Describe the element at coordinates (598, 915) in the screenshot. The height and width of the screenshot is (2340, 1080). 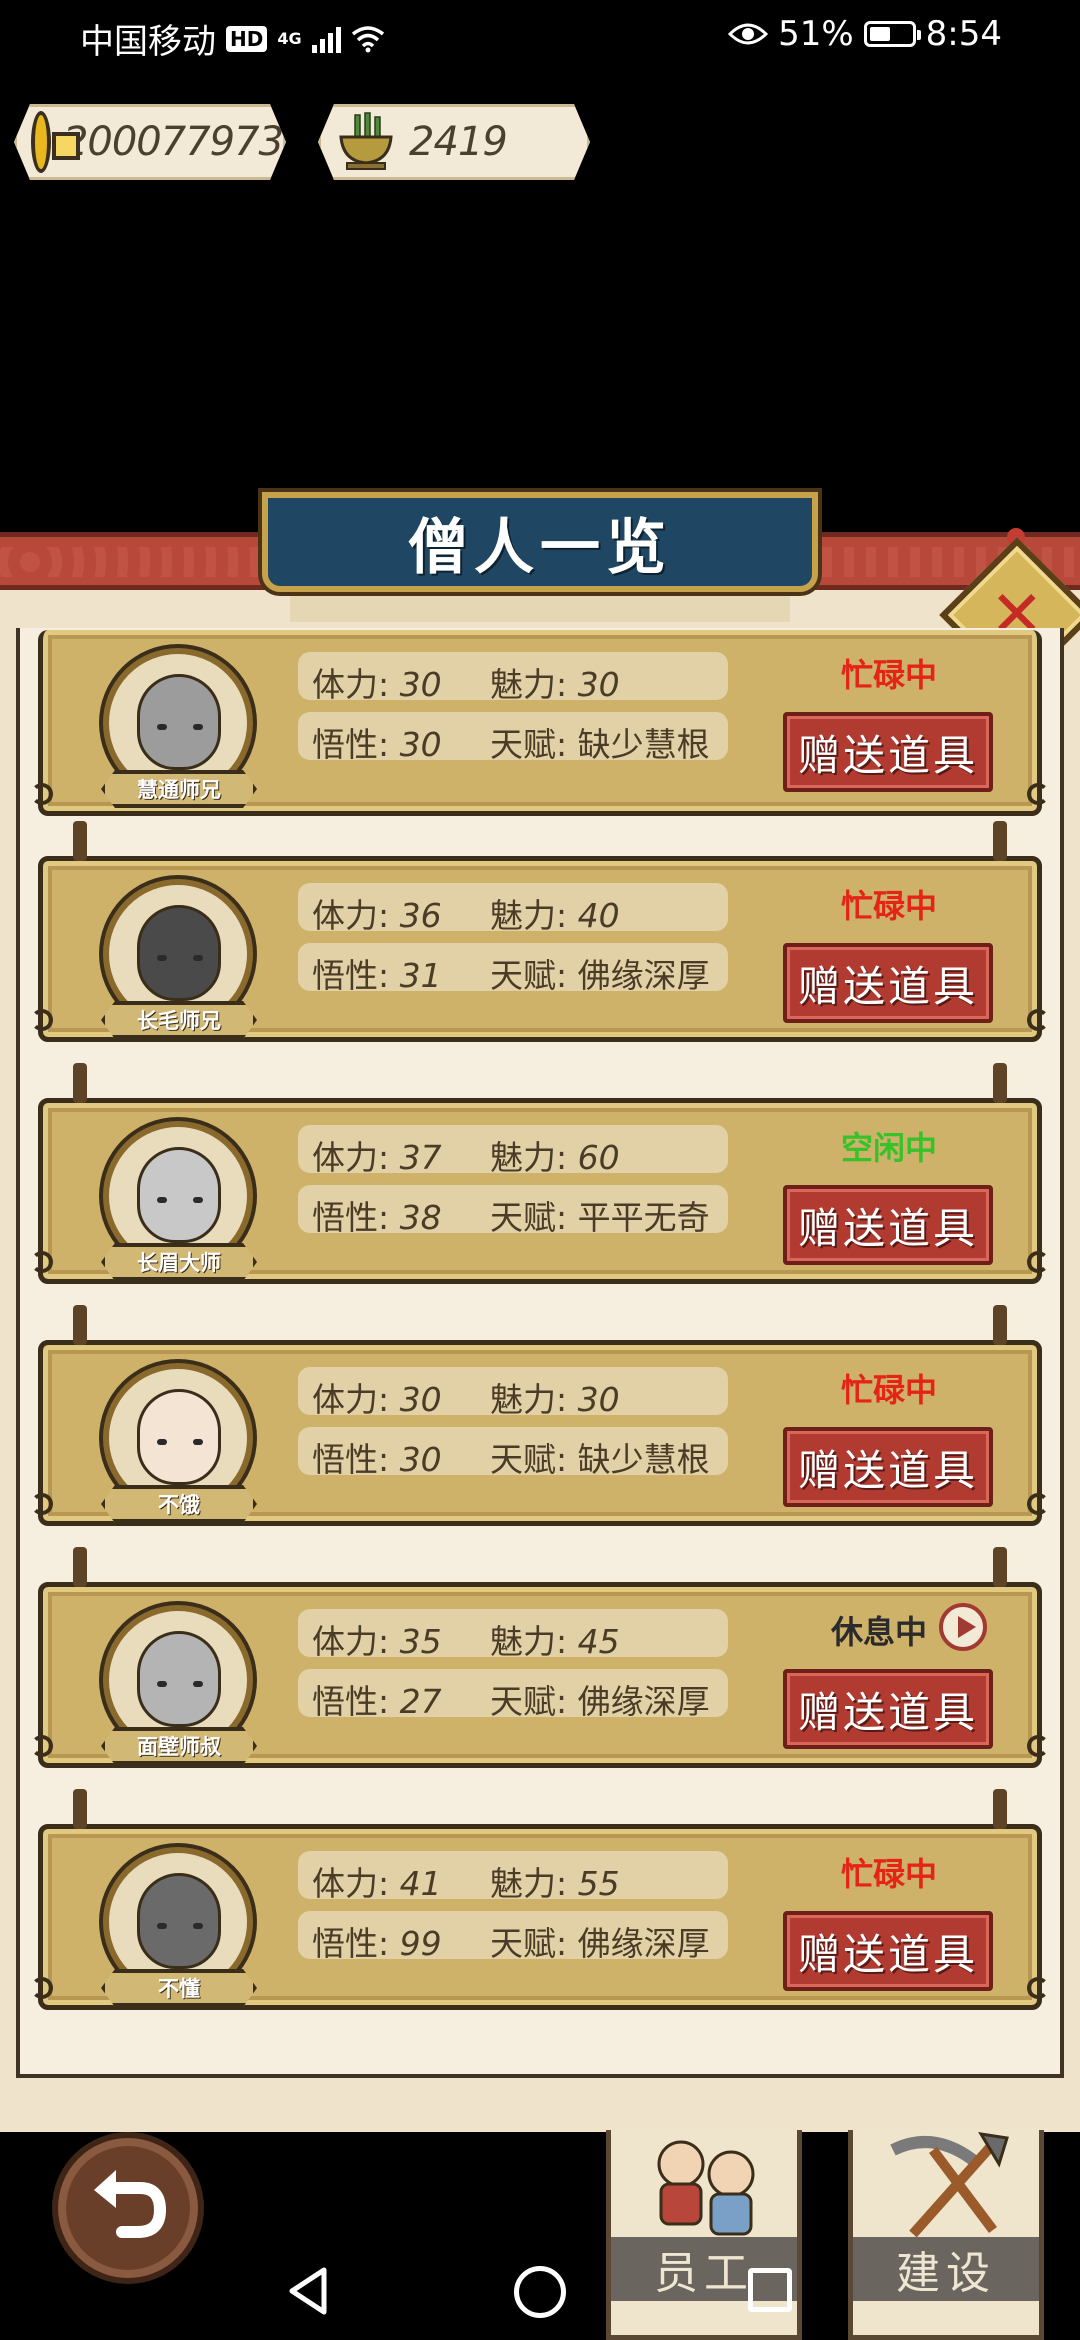
I see `charm-value: 40` at that location.